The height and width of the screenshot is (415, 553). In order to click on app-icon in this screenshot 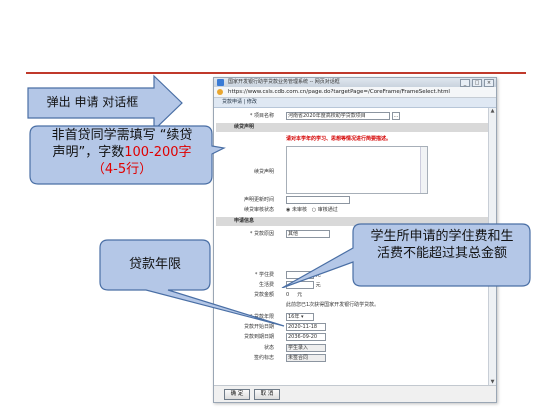, I will do `click(220, 82)`.